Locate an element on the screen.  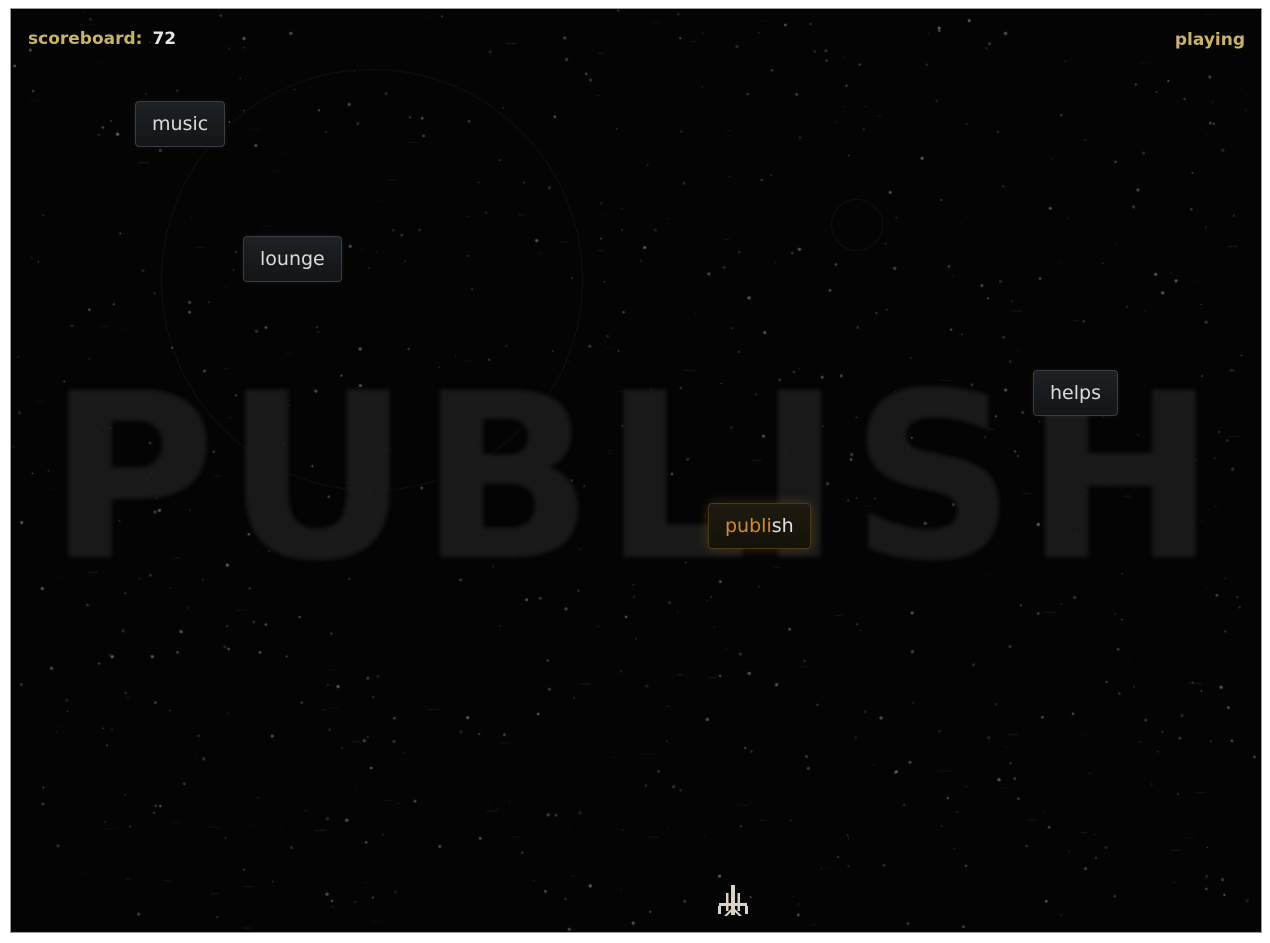
falling-word-publish-active: publish is located at coordinates (759, 526).